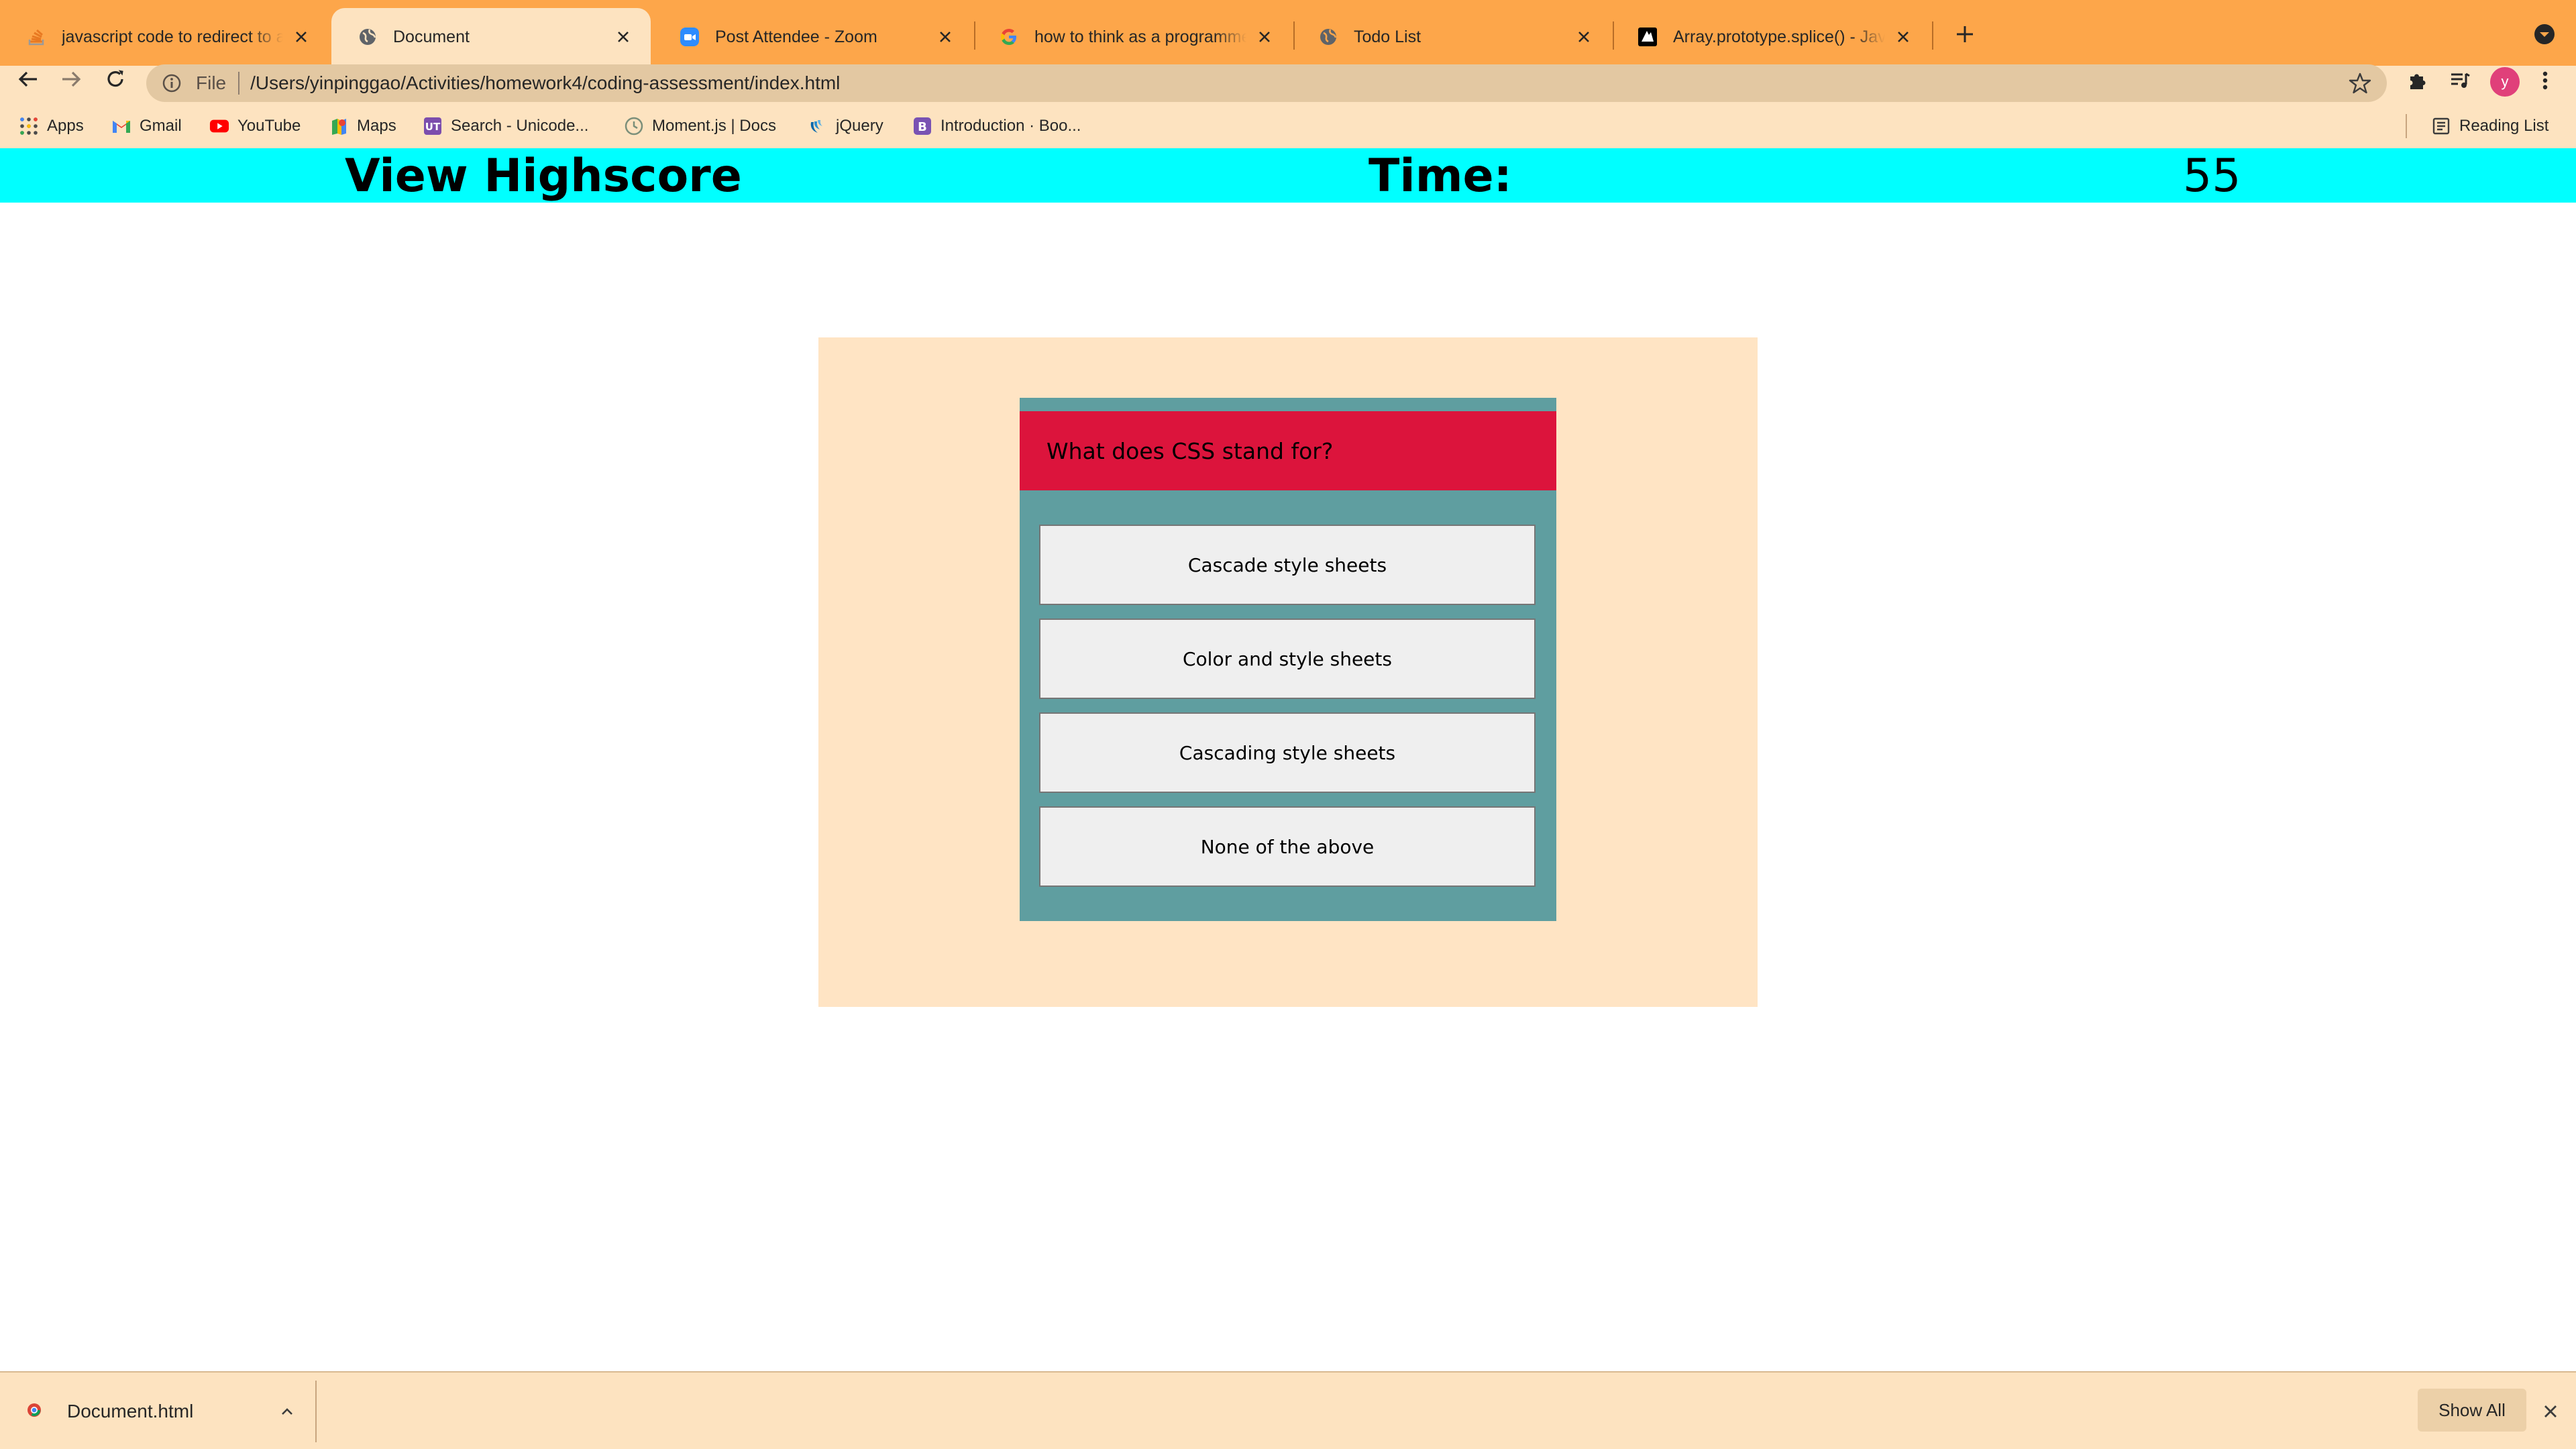  I want to click on unicode-icon: UT, so click(433, 126).